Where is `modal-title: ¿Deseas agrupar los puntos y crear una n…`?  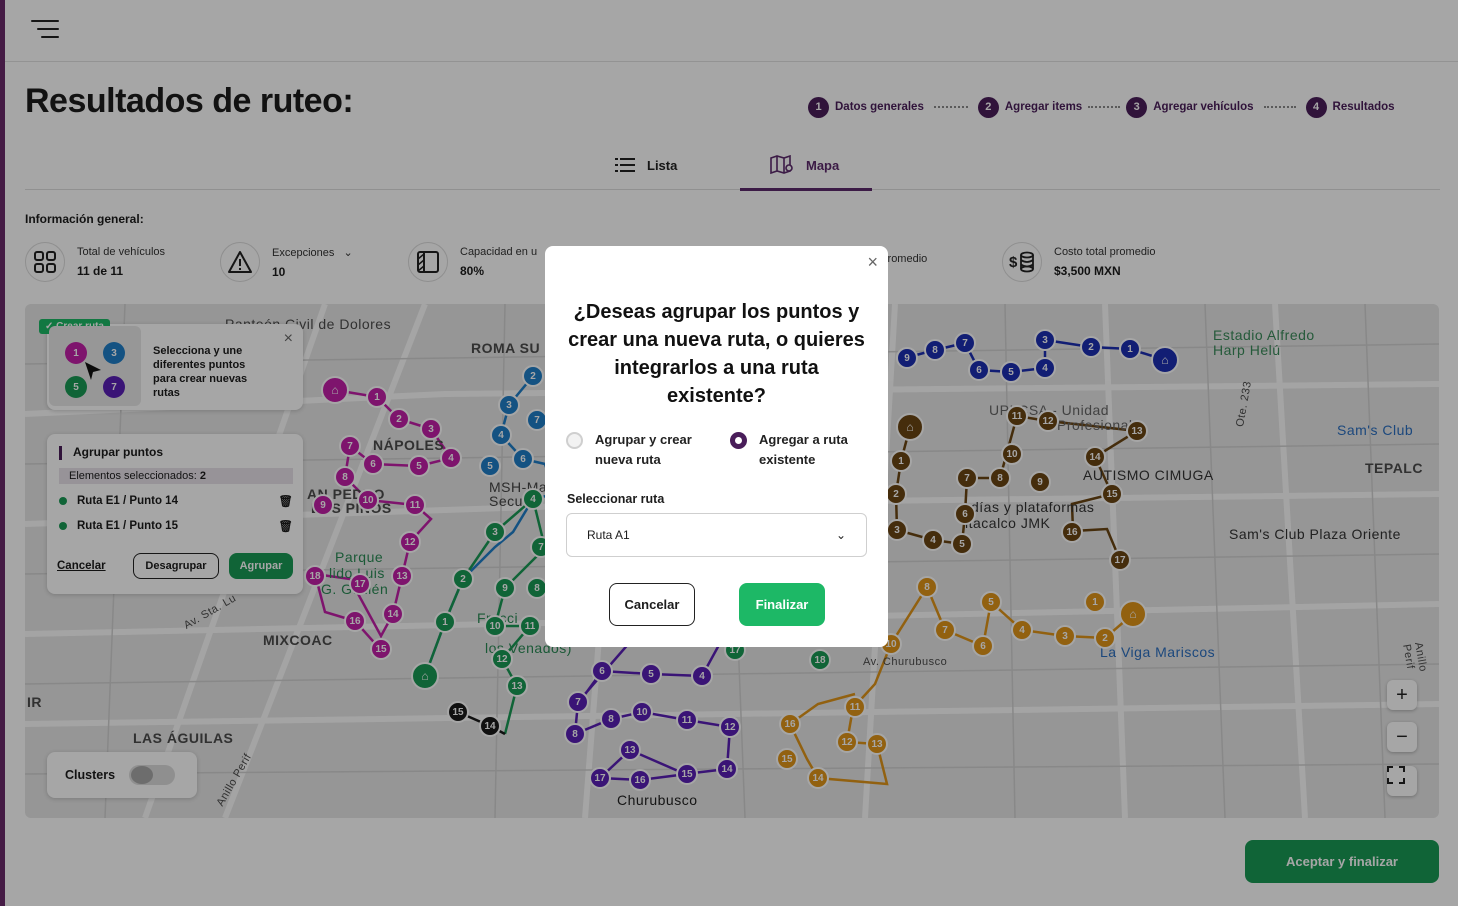
modal-title: ¿Deseas agrupar los puntos y crear una n… is located at coordinates (716, 354).